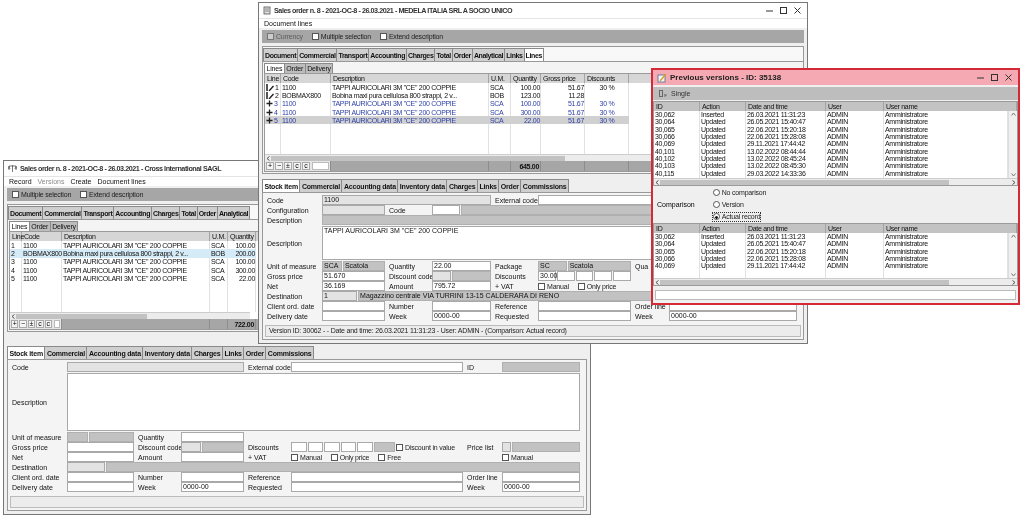  Describe the element at coordinates (323, 402) in the screenshot. I see `text-area` at that location.